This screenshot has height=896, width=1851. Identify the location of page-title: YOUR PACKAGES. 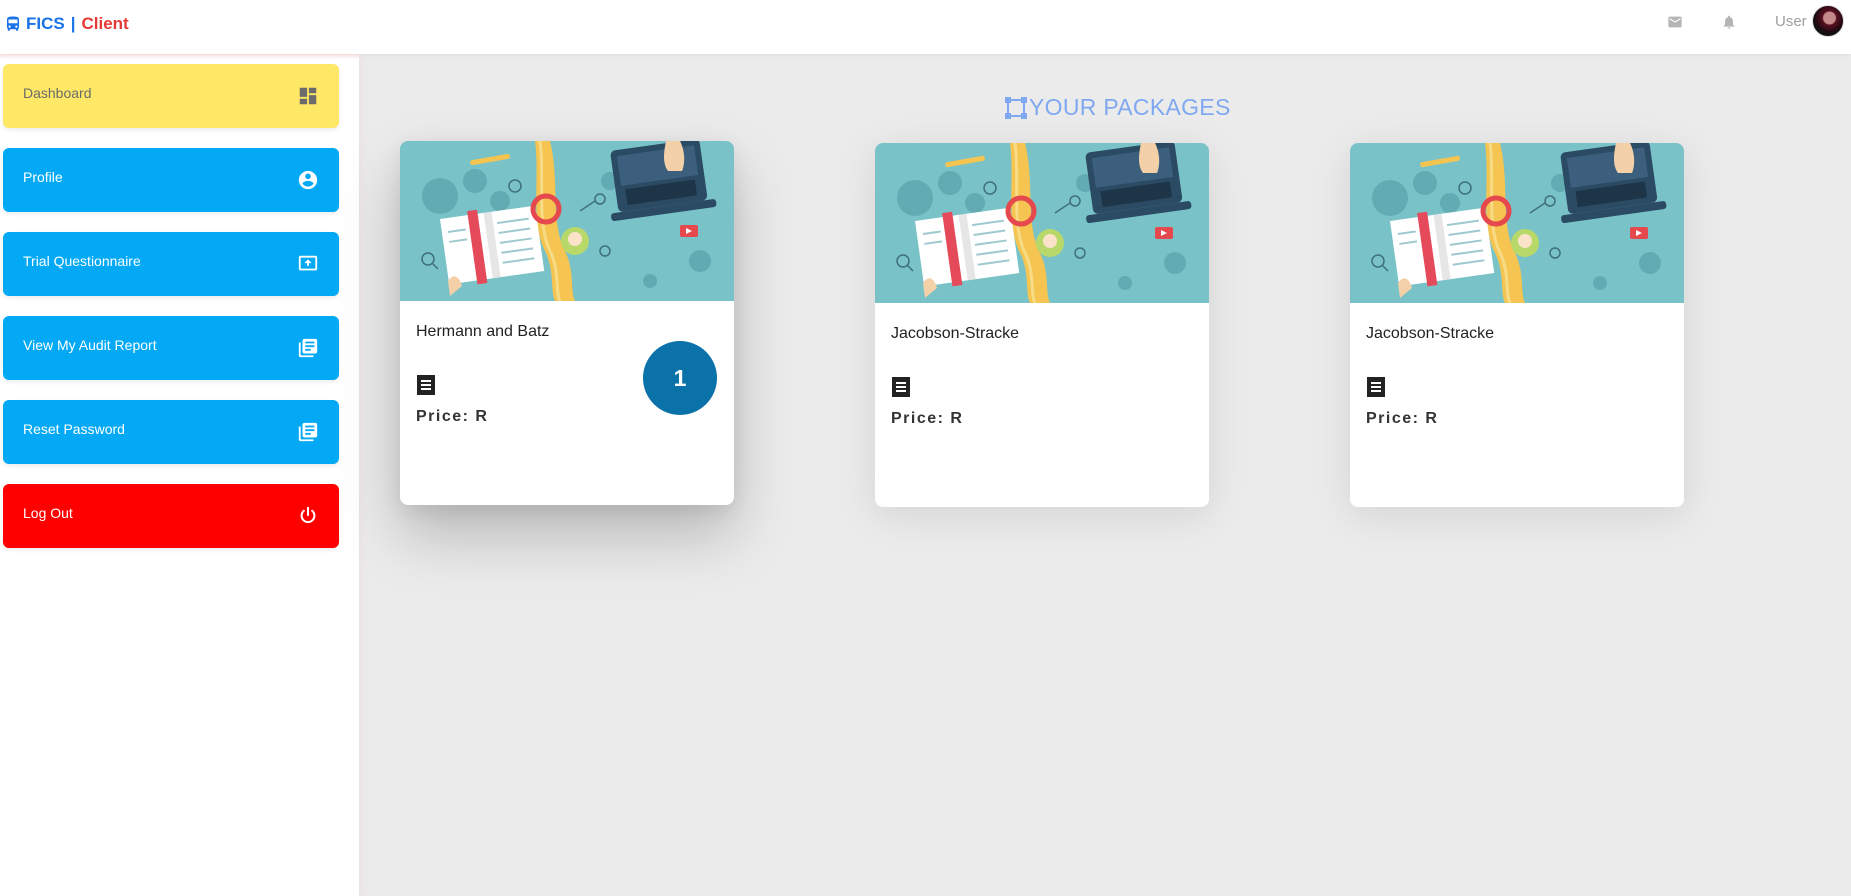
(1117, 107).